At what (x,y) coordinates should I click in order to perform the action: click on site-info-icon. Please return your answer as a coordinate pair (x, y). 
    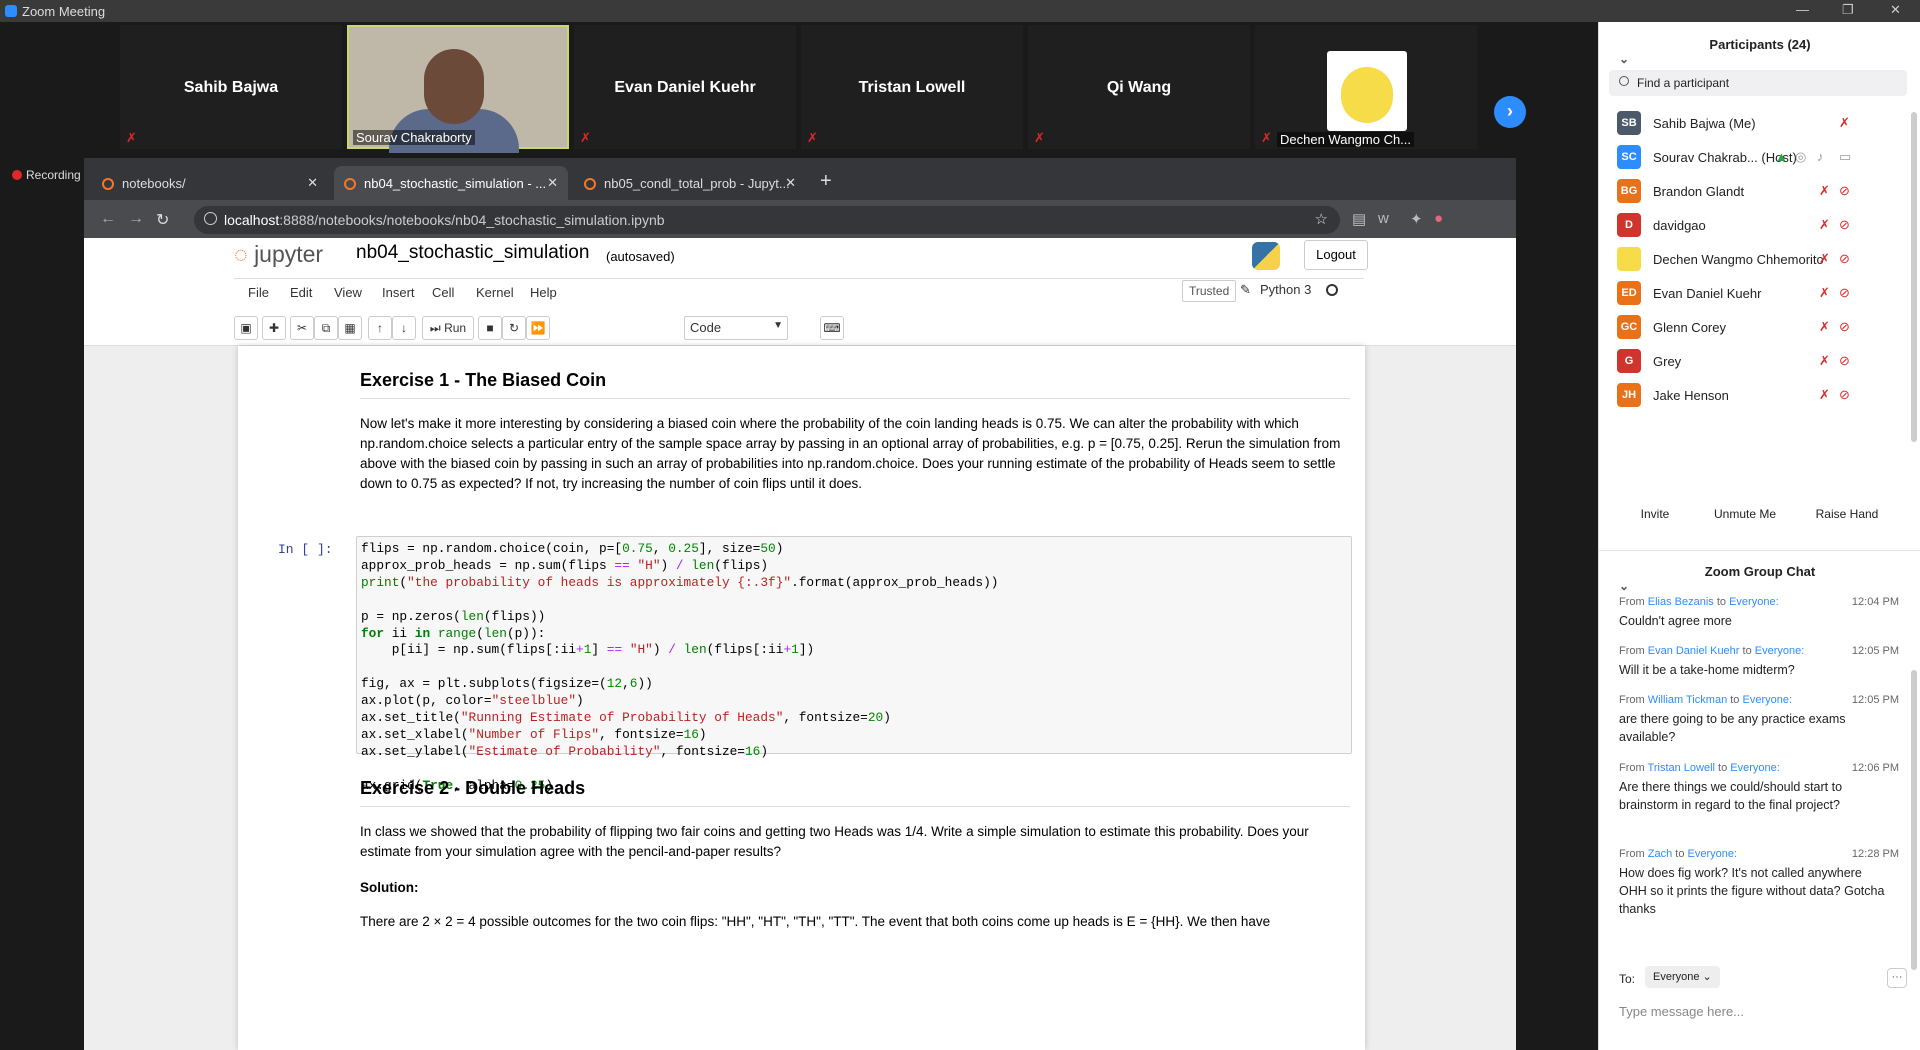
    Looking at the image, I should click on (210, 218).